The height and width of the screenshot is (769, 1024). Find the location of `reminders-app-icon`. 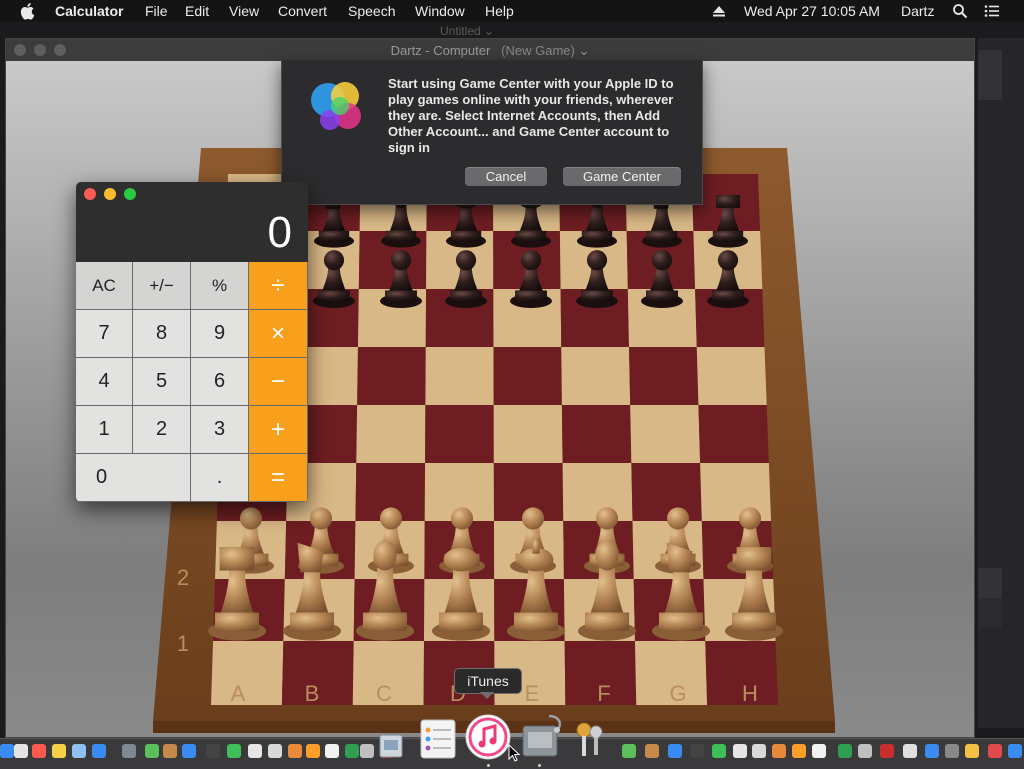

reminders-app-icon is located at coordinates (438, 739).